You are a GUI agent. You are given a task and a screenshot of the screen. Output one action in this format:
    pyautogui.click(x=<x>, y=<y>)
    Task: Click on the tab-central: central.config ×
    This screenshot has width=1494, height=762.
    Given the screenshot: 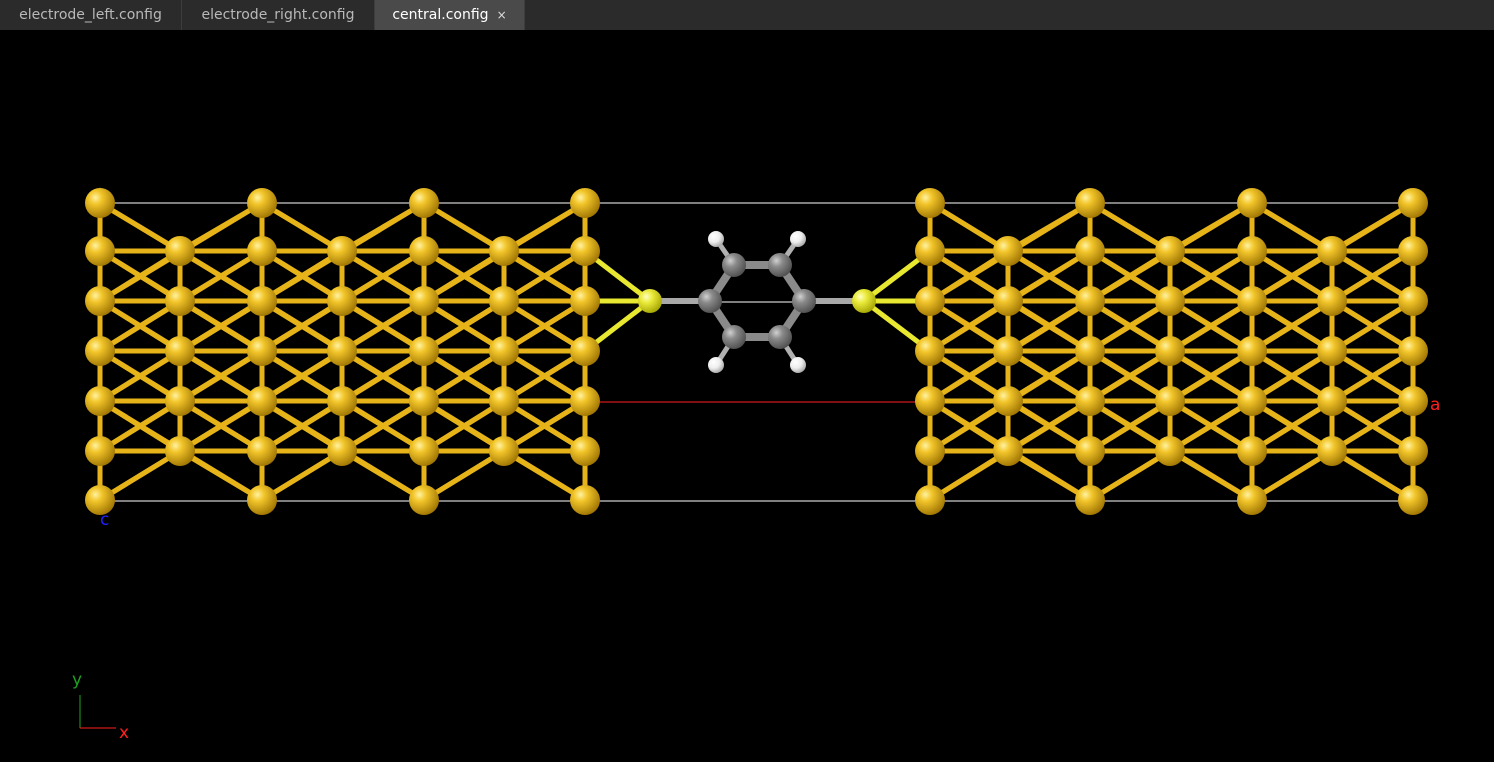 What is the action you would take?
    pyautogui.click(x=450, y=15)
    